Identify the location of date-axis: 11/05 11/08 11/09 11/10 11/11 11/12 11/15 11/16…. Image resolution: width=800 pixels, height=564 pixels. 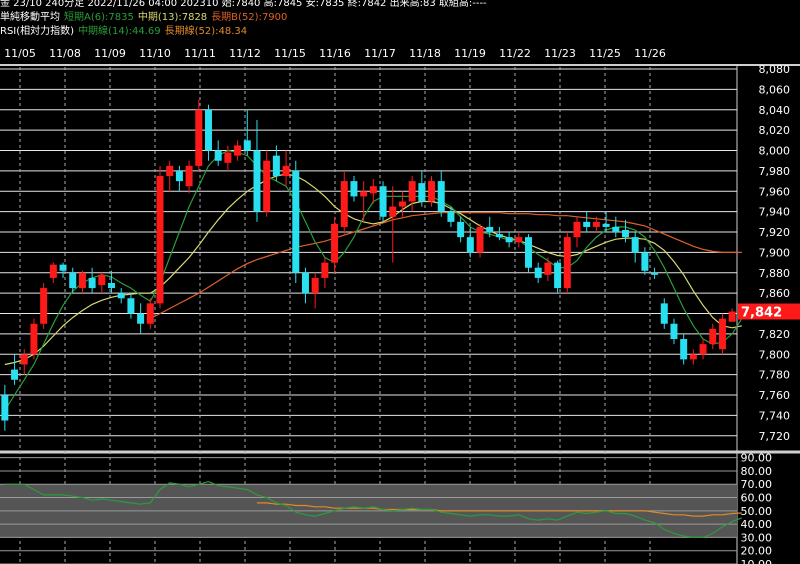
(335, 53).